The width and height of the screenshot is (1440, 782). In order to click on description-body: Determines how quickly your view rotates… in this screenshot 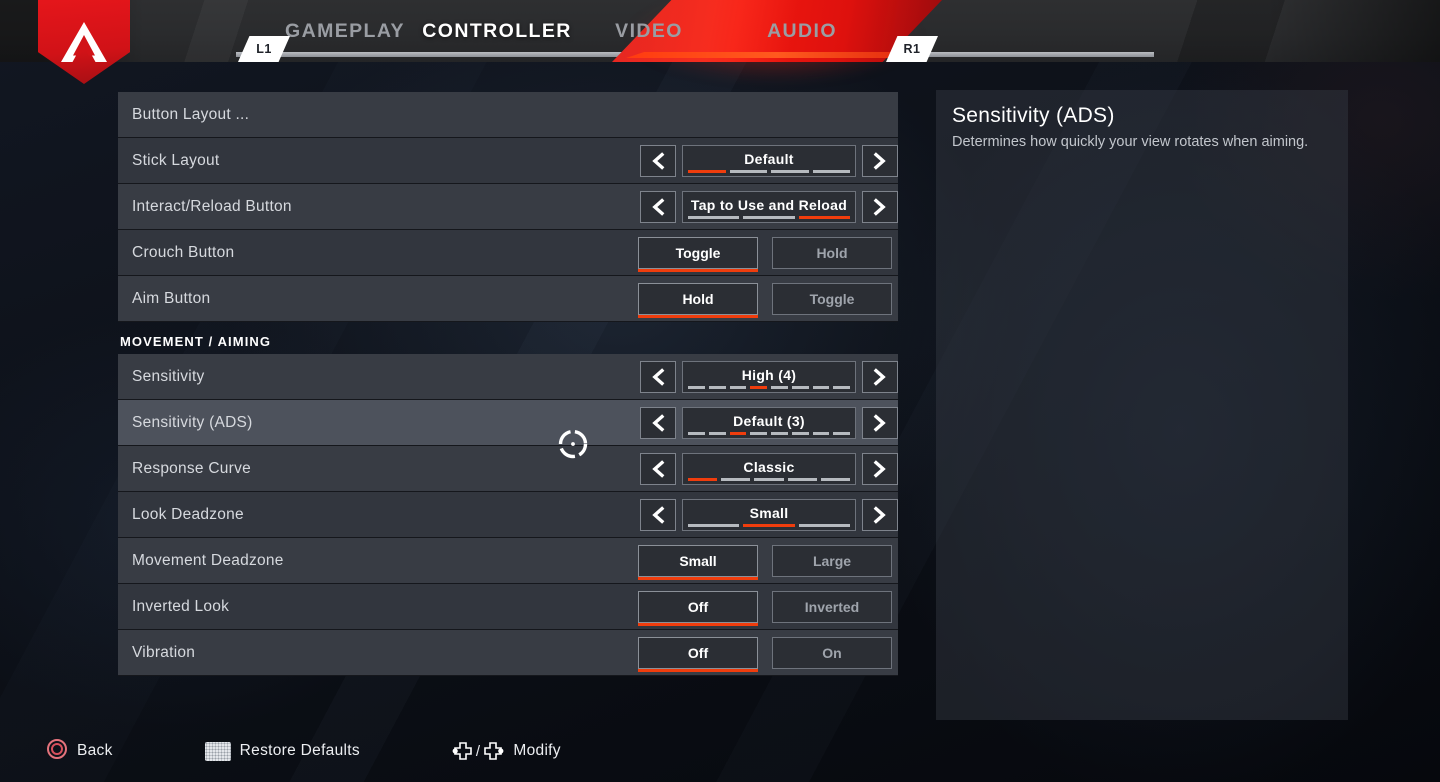, I will do `click(1130, 142)`.